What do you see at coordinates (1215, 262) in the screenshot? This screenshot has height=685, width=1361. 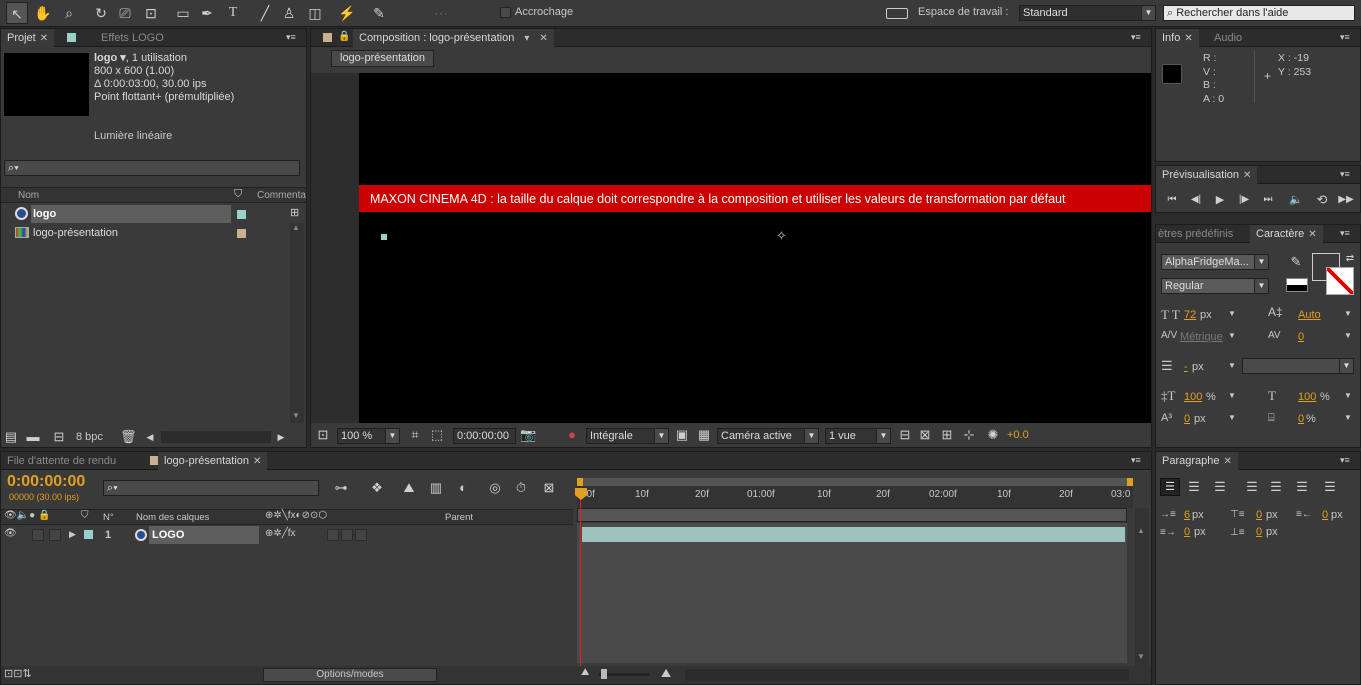 I see `font-family-dropdown: AlphaFridgeMa... ▼` at bounding box center [1215, 262].